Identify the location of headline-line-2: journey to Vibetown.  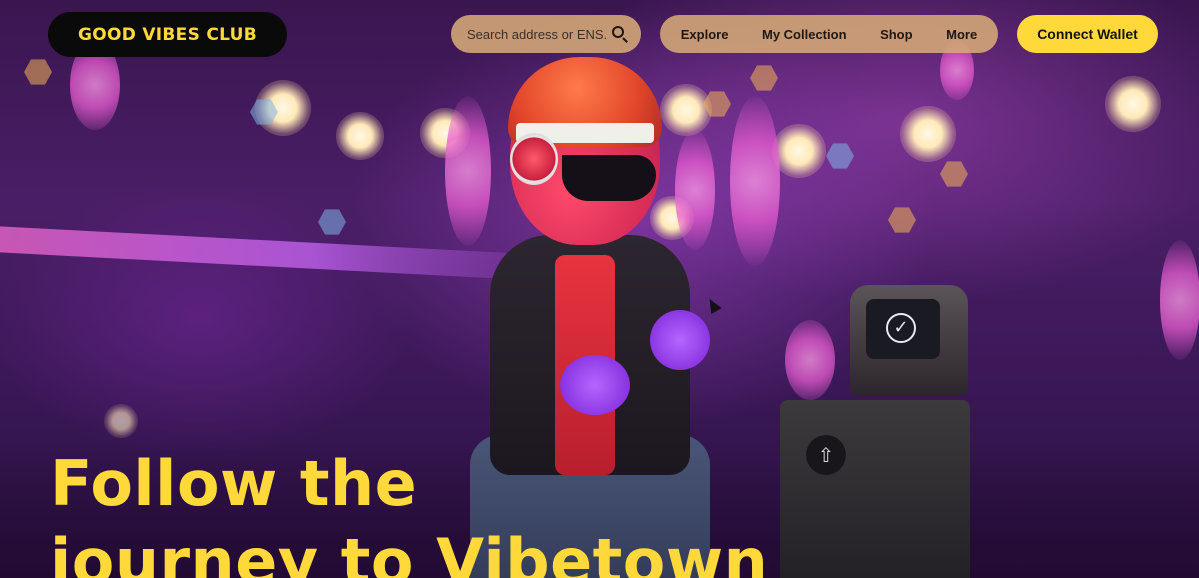
(409, 551).